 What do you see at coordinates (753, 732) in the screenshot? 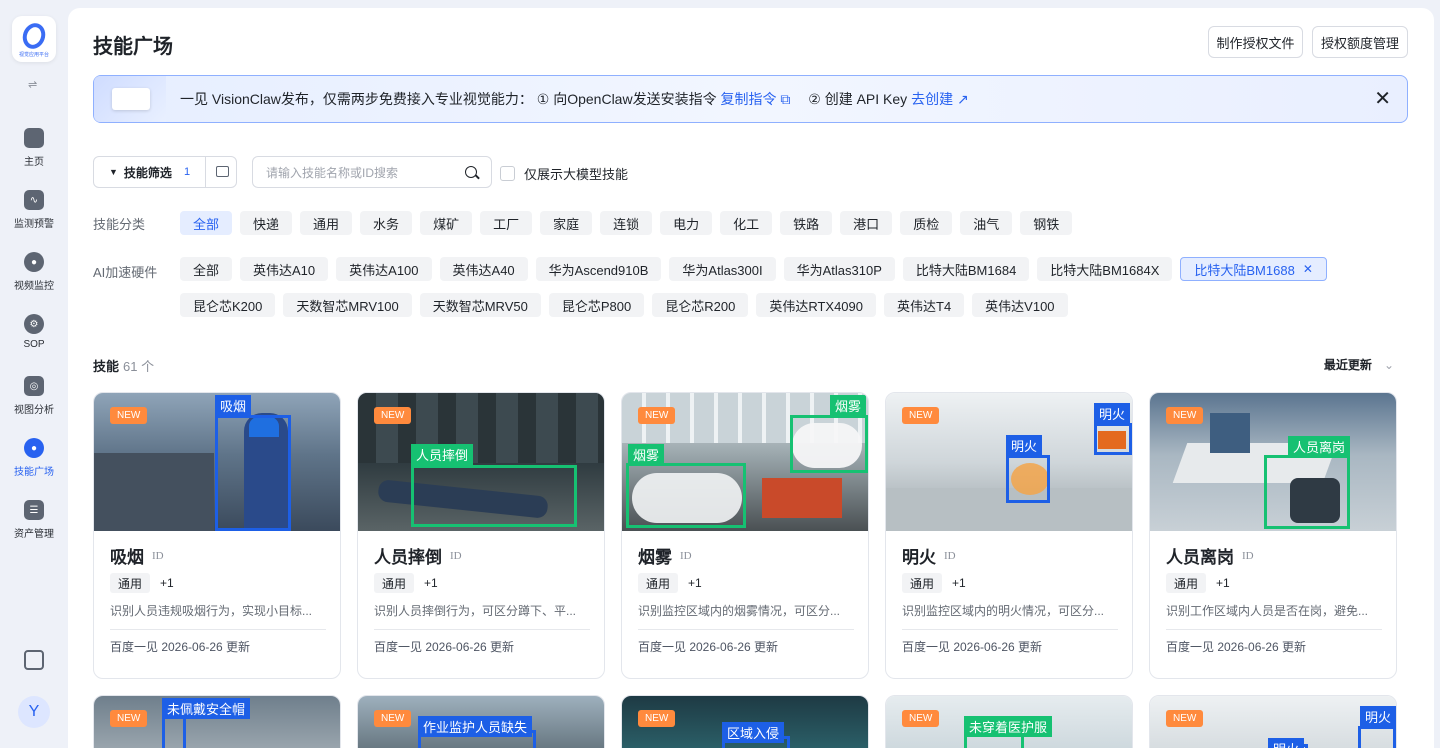
I see `detection-label: 区域入侵` at bounding box center [753, 732].